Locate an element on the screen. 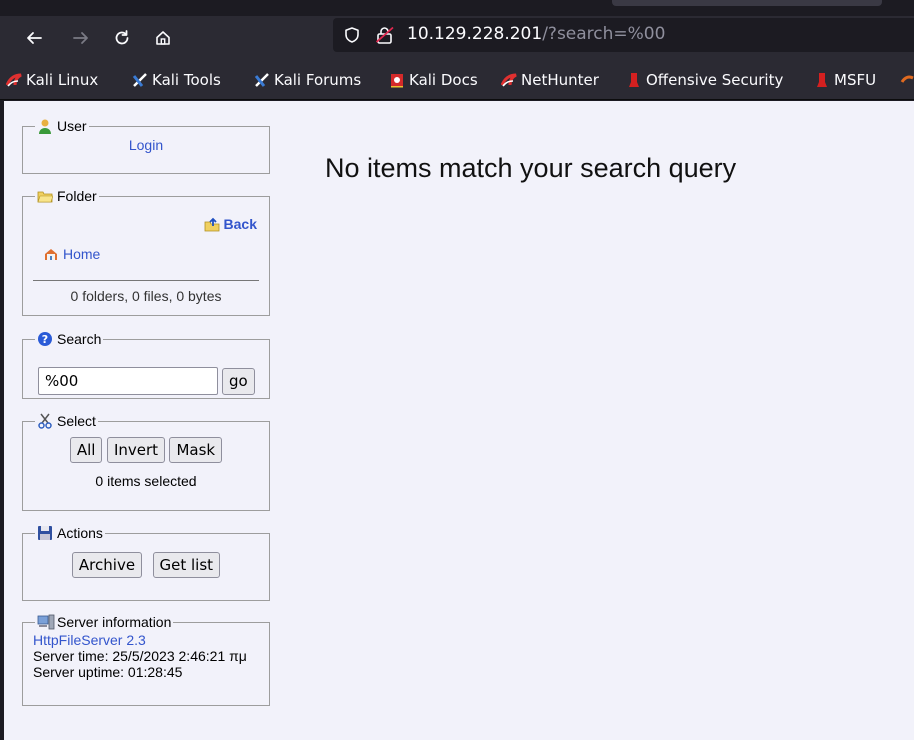 The image size is (914, 740). bookmark-nethunter: NetHunter is located at coordinates (549, 80).